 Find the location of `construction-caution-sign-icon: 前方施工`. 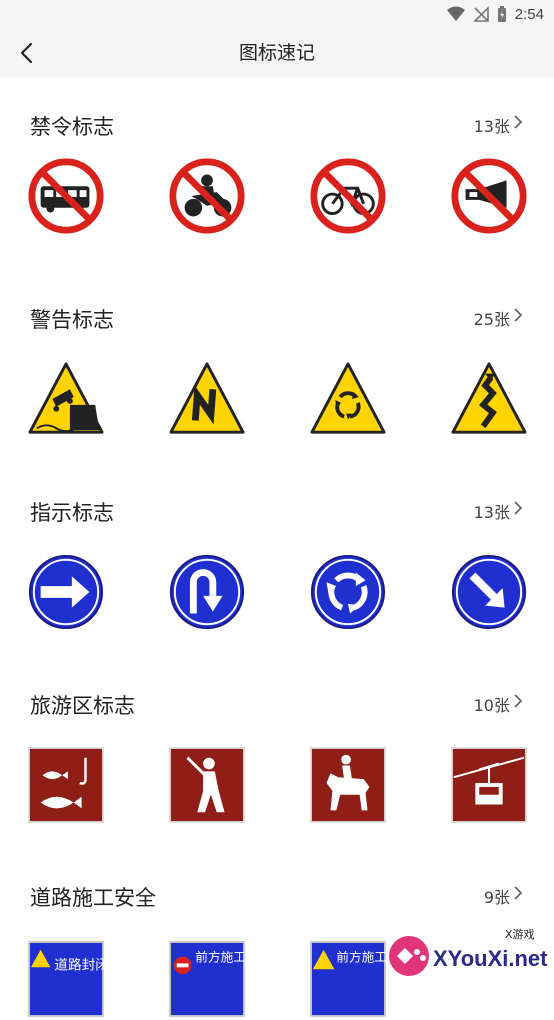

construction-caution-sign-icon: 前方施工 is located at coordinates (348, 979).